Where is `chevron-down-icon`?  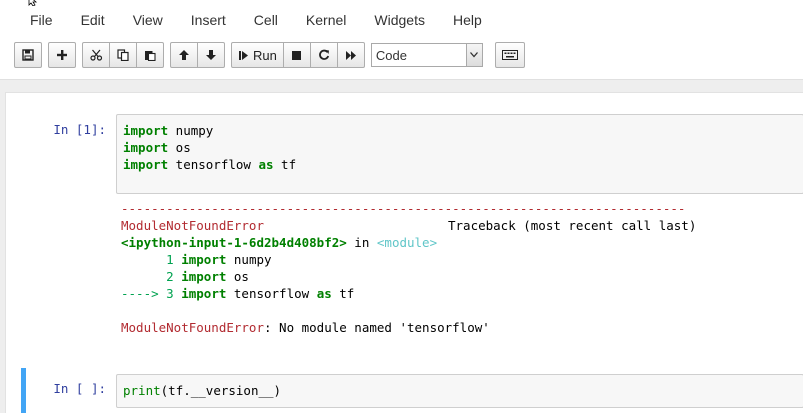 chevron-down-icon is located at coordinates (473, 55).